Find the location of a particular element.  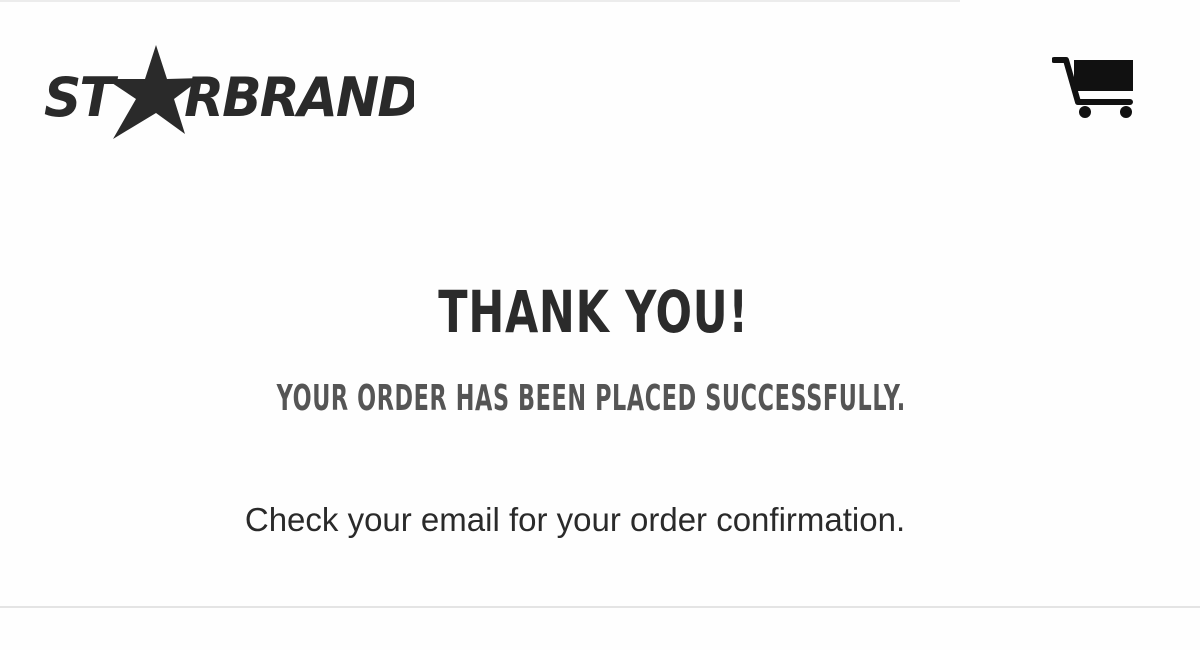

svg-text: ST is located at coordinates (81, 98).